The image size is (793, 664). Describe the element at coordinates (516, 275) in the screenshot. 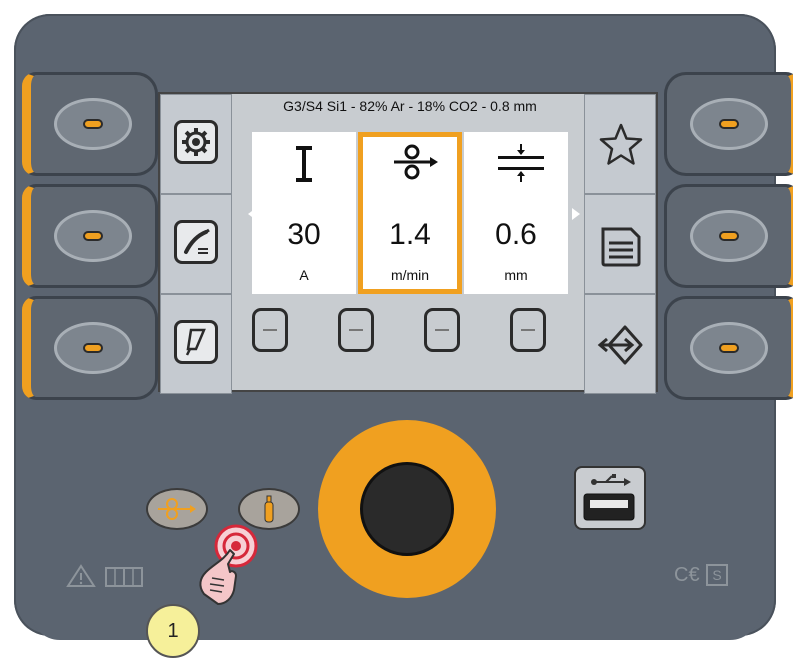

I see `thickness-unit: mm` at that location.